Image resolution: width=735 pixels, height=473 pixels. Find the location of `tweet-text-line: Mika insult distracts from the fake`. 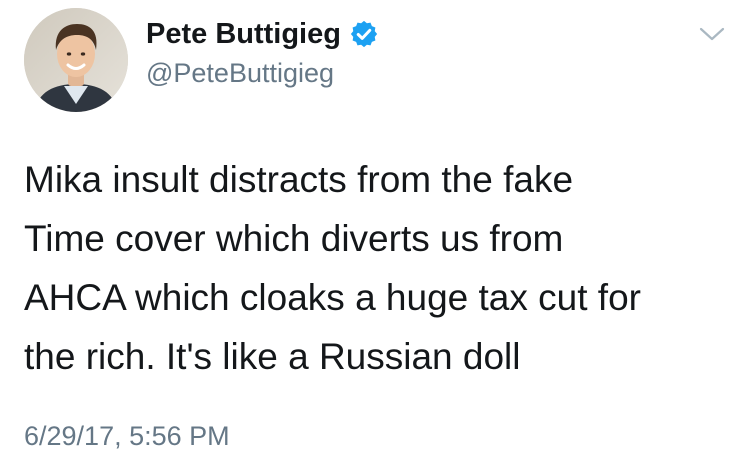

tweet-text-line: Mika insult distracts from the fake is located at coordinates (299, 179).